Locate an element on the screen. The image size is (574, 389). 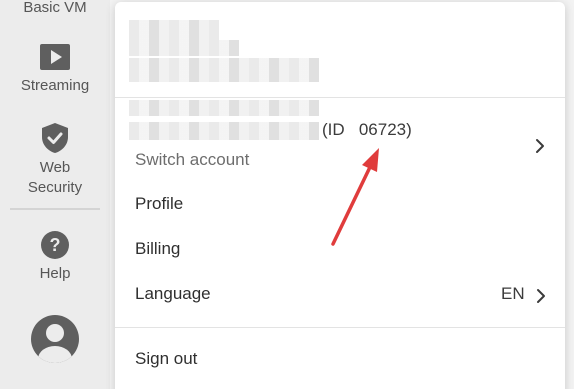
sidebar-item-help: ? Help is located at coordinates (55, 257).